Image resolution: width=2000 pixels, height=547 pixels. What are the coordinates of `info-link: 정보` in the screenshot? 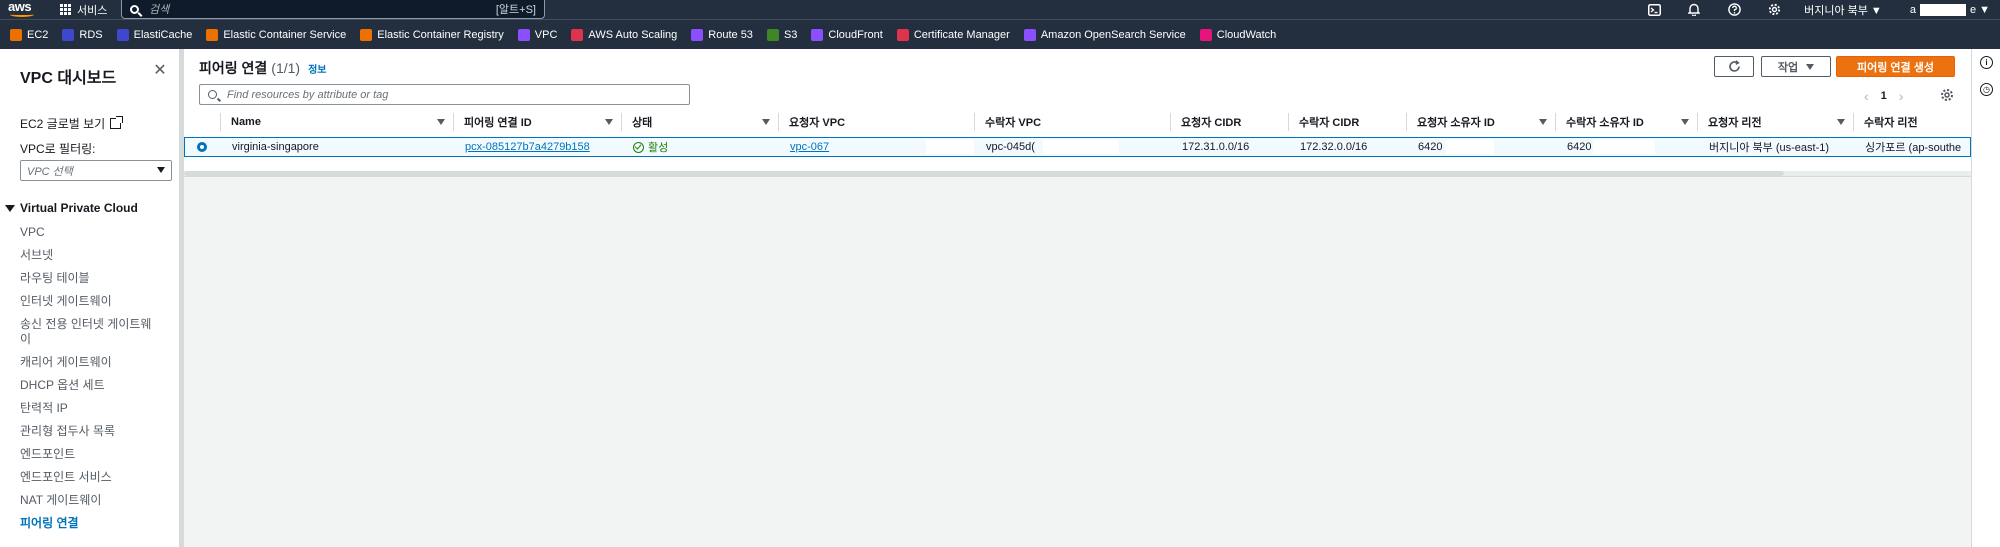 It's located at (317, 68).